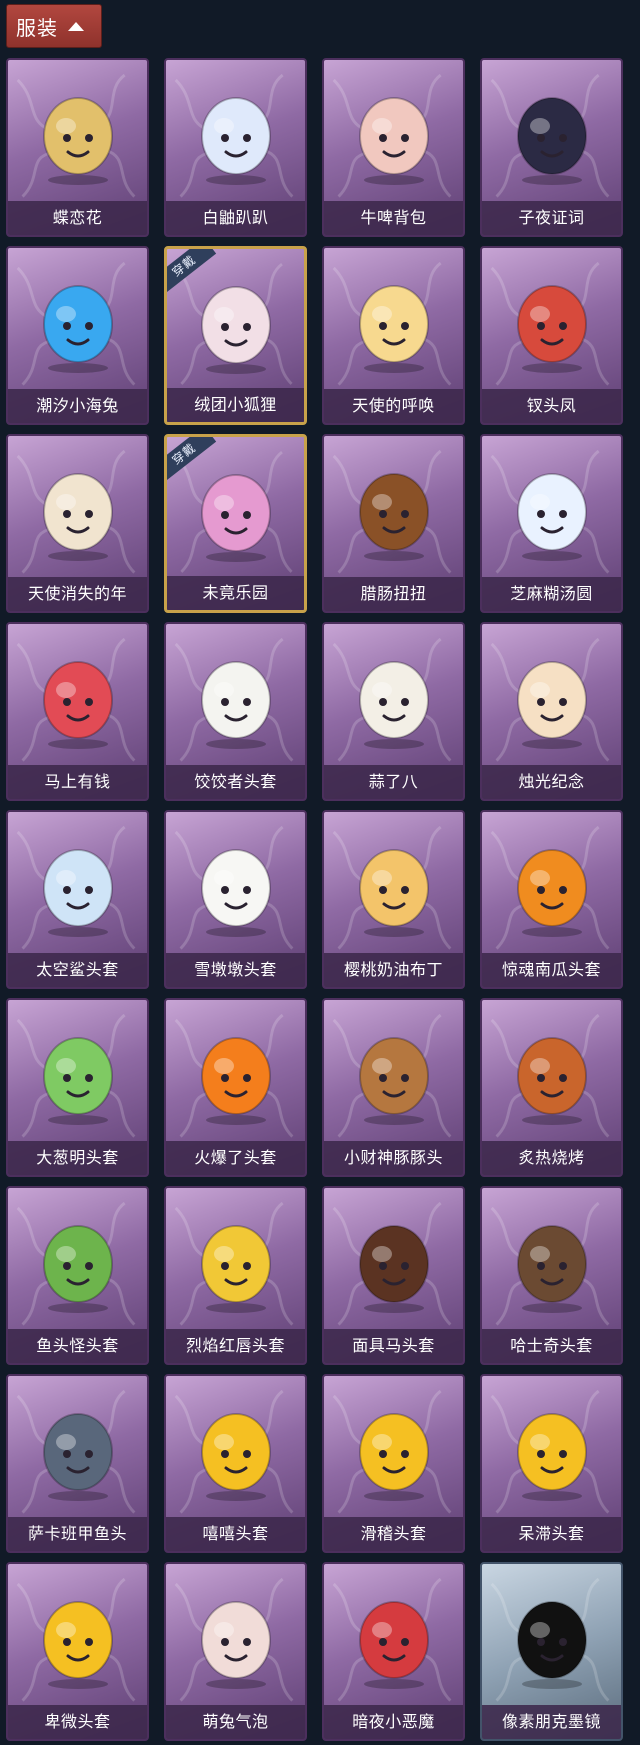 This screenshot has width=640, height=1745. What do you see at coordinates (77, 1081) in the screenshot?
I see `scallion-icon` at bounding box center [77, 1081].